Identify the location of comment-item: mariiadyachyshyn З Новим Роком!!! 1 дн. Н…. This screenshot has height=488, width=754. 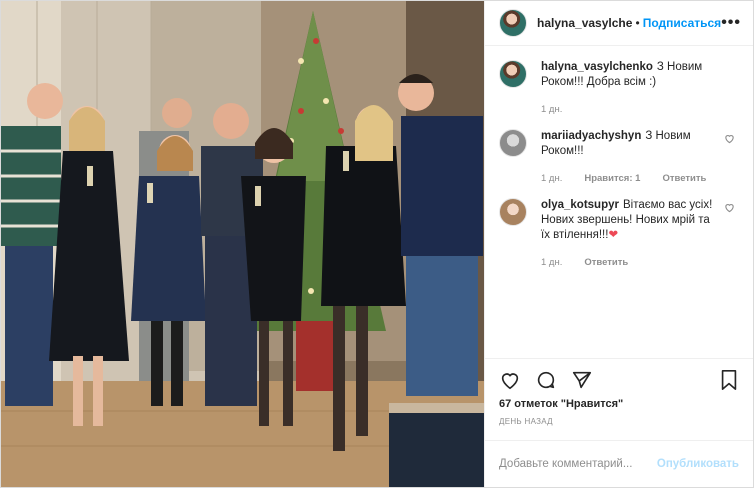
(619, 157).